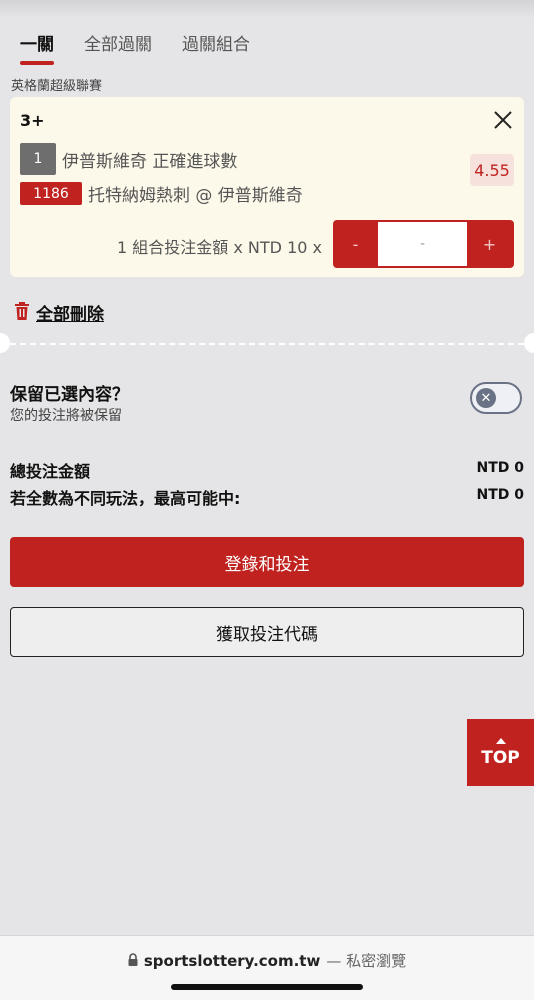  What do you see at coordinates (503, 120) in the screenshot?
I see `close-icon` at bounding box center [503, 120].